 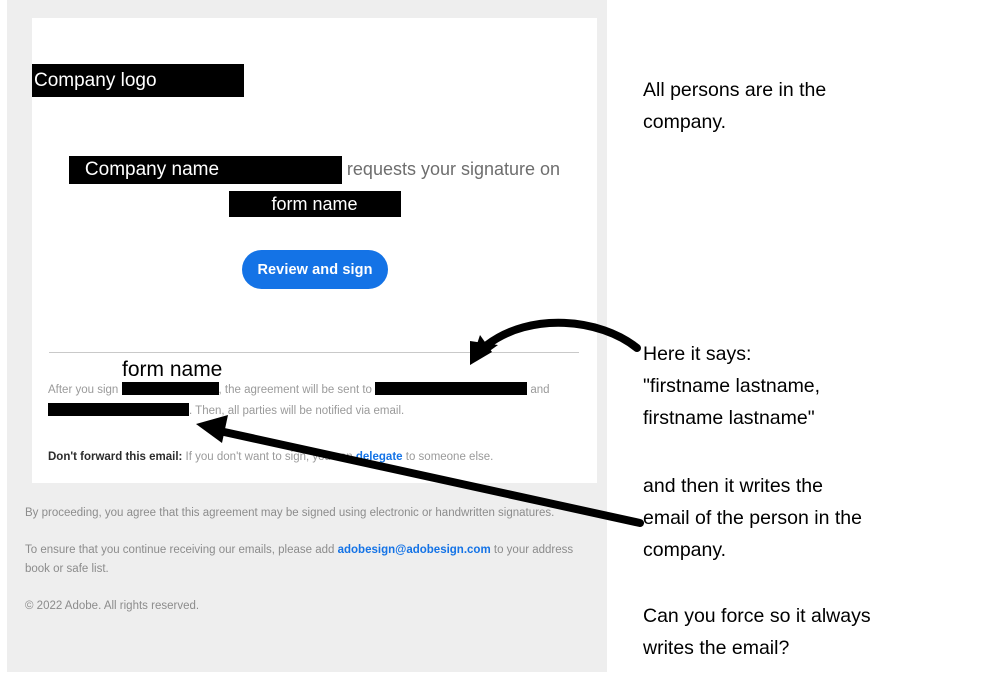 I want to click on do-not-forward-text-before: If you don't want to sign, you can, so click(x=269, y=457).